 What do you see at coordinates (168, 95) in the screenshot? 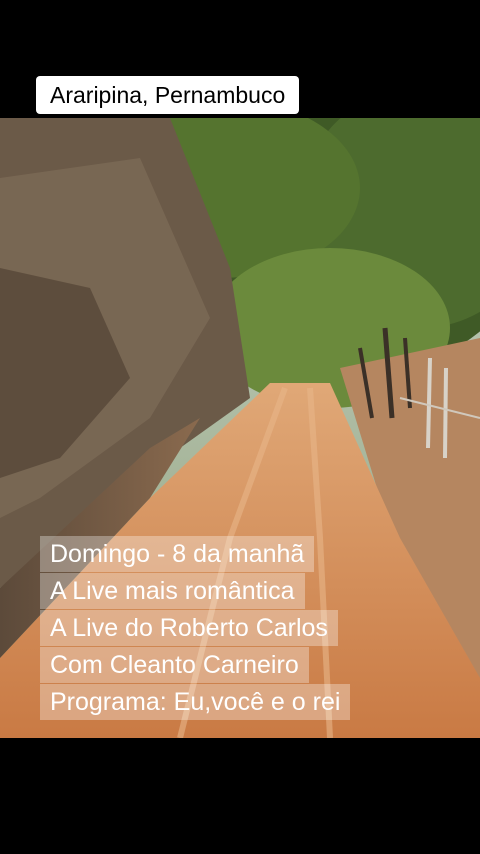
I see `location-label: Araripina, Pernambuco` at bounding box center [168, 95].